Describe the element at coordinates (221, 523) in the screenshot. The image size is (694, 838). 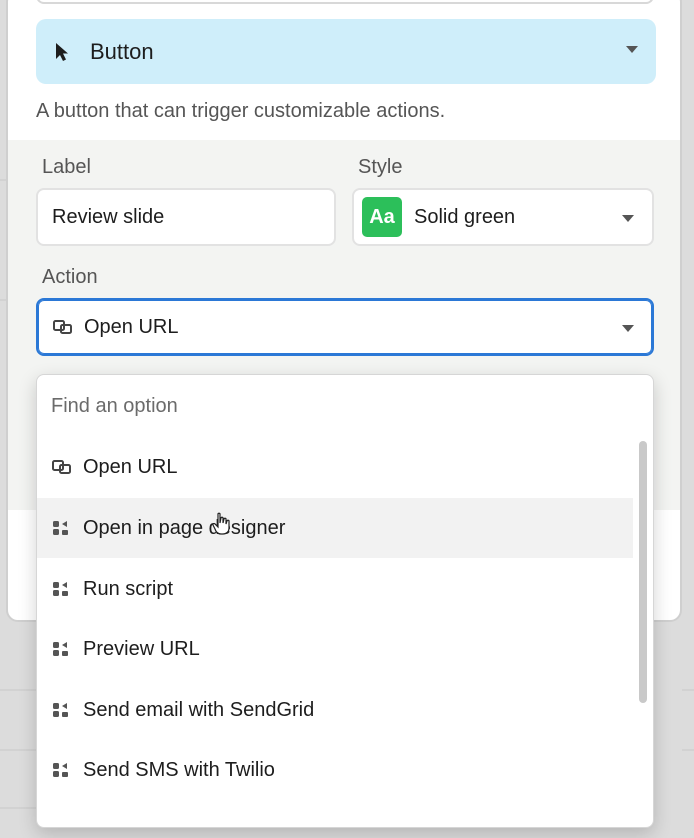
I see `hand-pointer-icon` at that location.